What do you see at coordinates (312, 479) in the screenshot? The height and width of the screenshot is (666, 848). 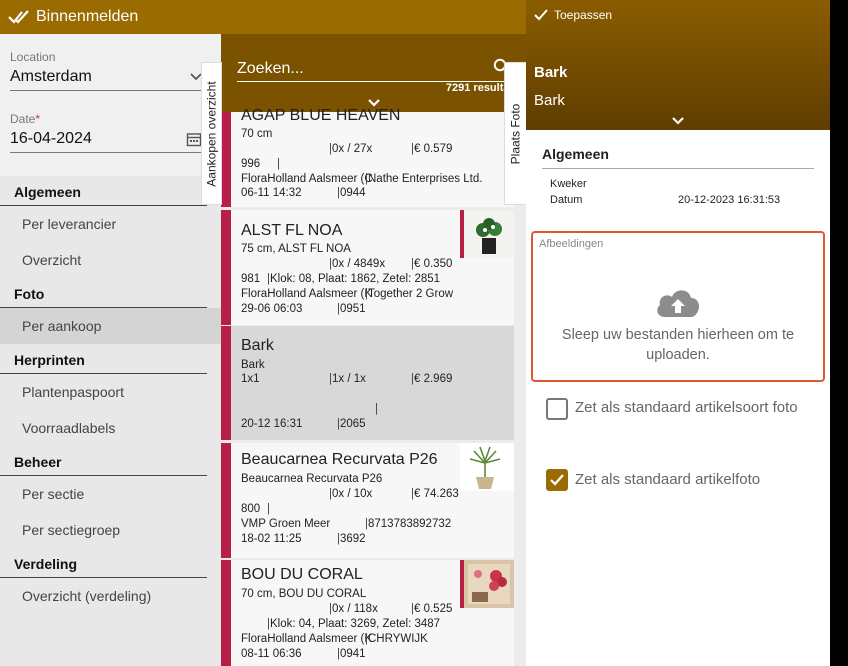 I see `item-sub: Beaucarnea Recurvata P26` at bounding box center [312, 479].